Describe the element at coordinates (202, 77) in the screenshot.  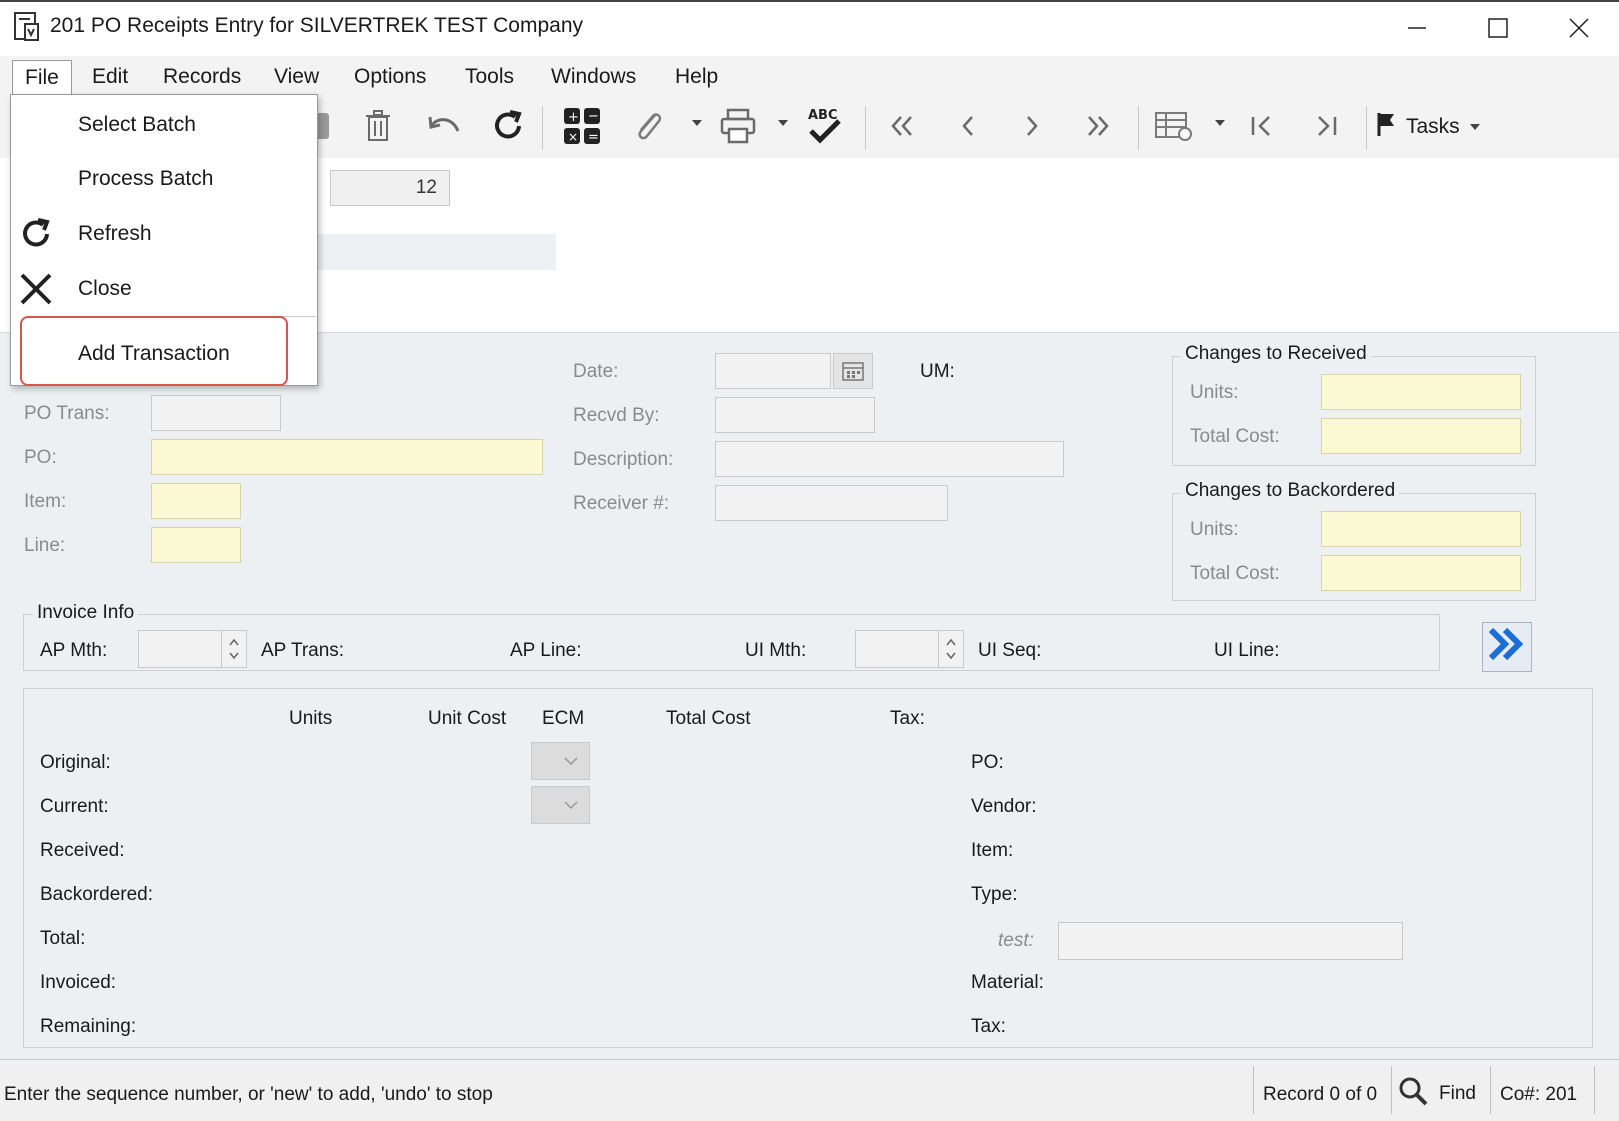
I see `menu-records: Records` at that location.